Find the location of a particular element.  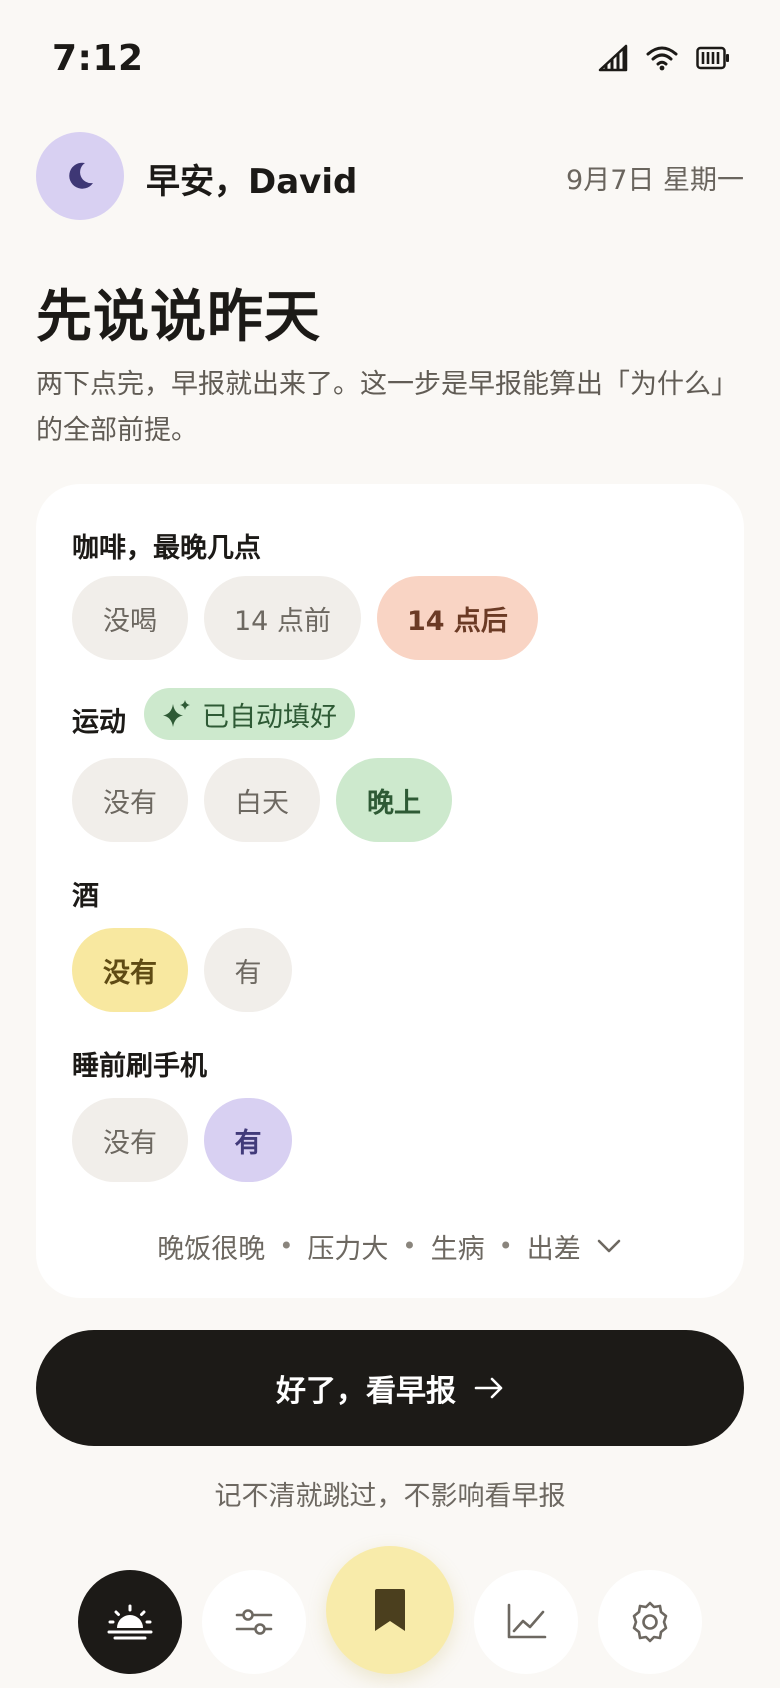

nav-today is located at coordinates (130, 1622).